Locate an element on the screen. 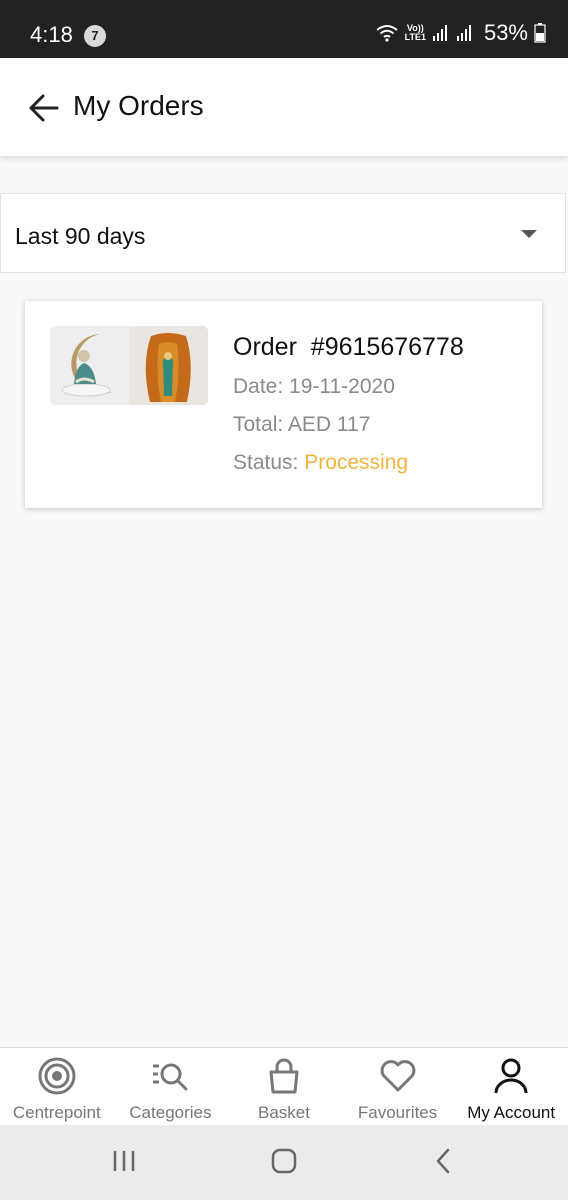  date-range-value: Last 90 days is located at coordinates (80, 236).